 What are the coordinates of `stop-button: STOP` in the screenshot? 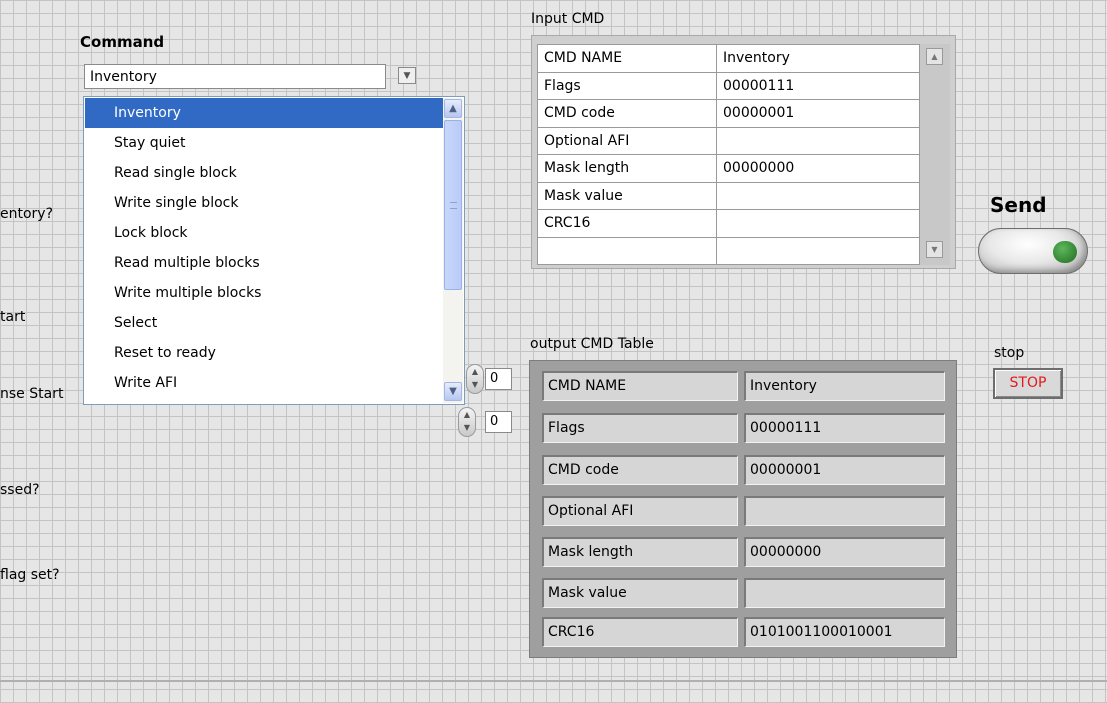 It's located at (1028, 383).